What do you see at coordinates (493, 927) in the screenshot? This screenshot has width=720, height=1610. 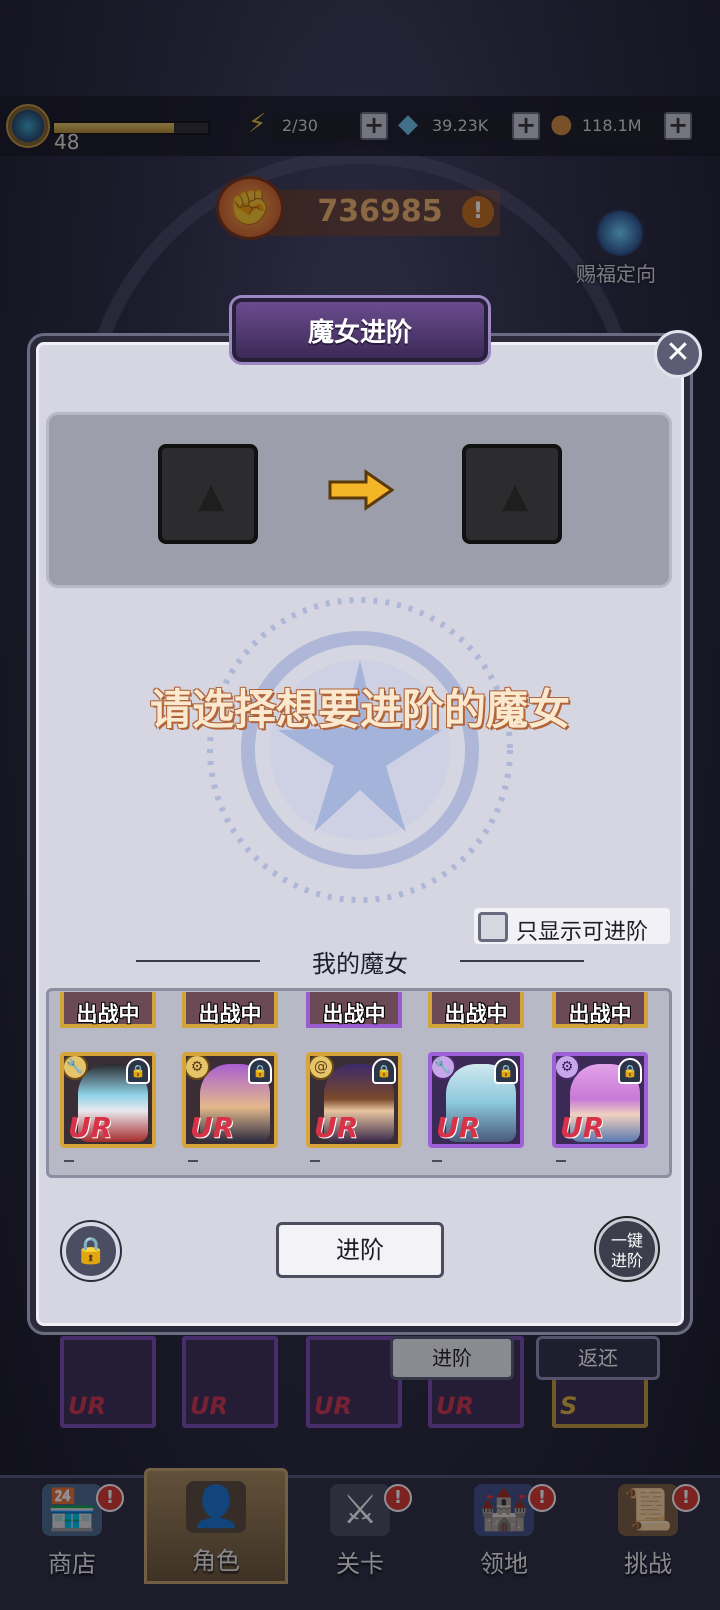 I see `filter-checkbox` at bounding box center [493, 927].